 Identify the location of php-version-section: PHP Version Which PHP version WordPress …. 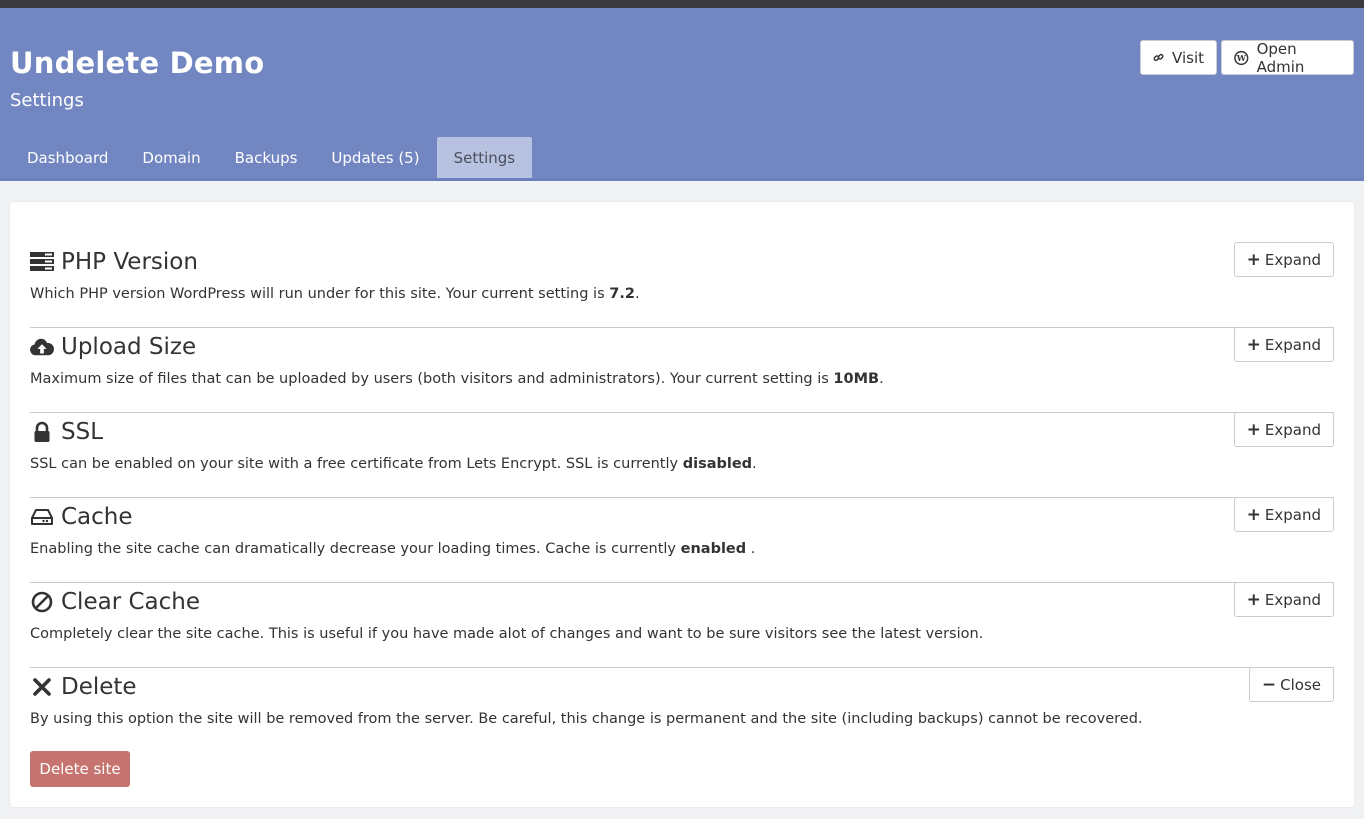
(682, 285).